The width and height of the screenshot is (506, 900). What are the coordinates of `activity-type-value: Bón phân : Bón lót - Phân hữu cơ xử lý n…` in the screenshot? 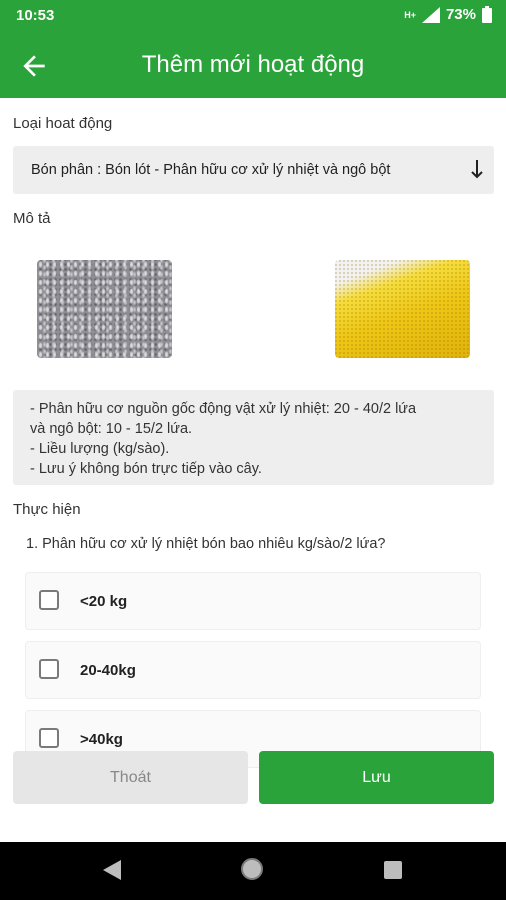 It's located at (211, 170).